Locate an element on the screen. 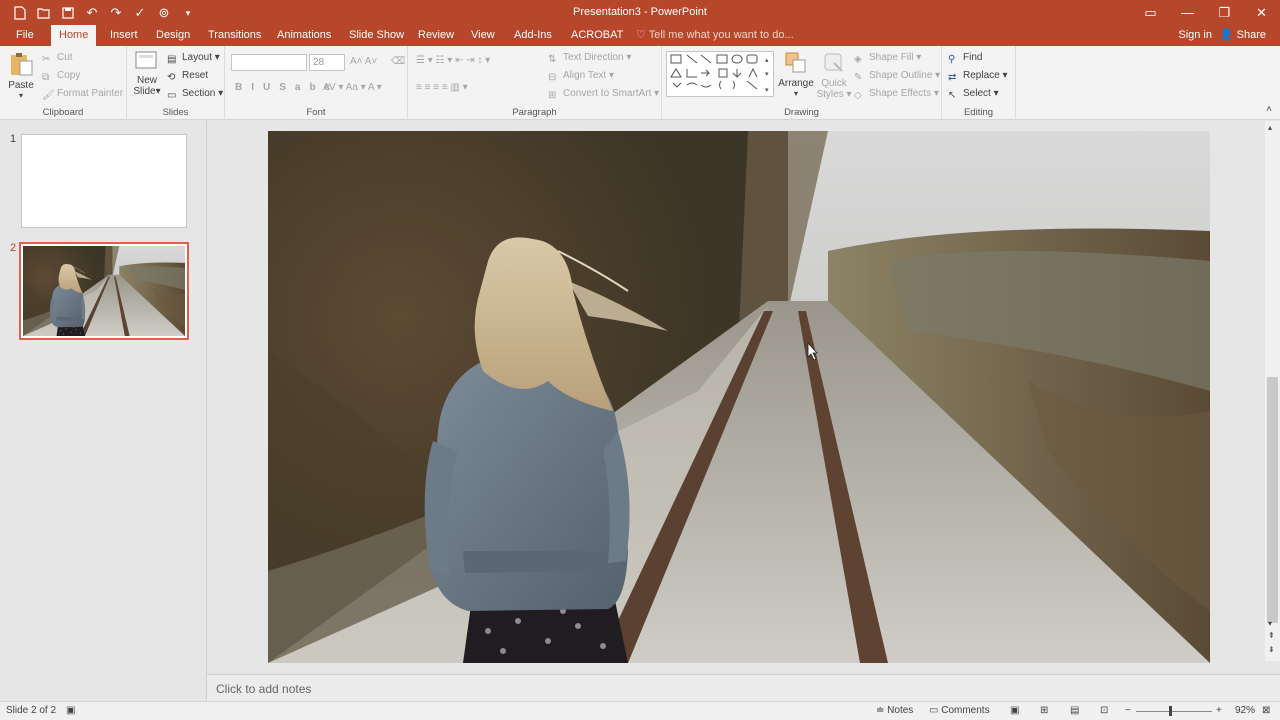 The width and height of the screenshot is (1280, 720). shapes-gallery: ▴ ▾ ▾ is located at coordinates (720, 74).